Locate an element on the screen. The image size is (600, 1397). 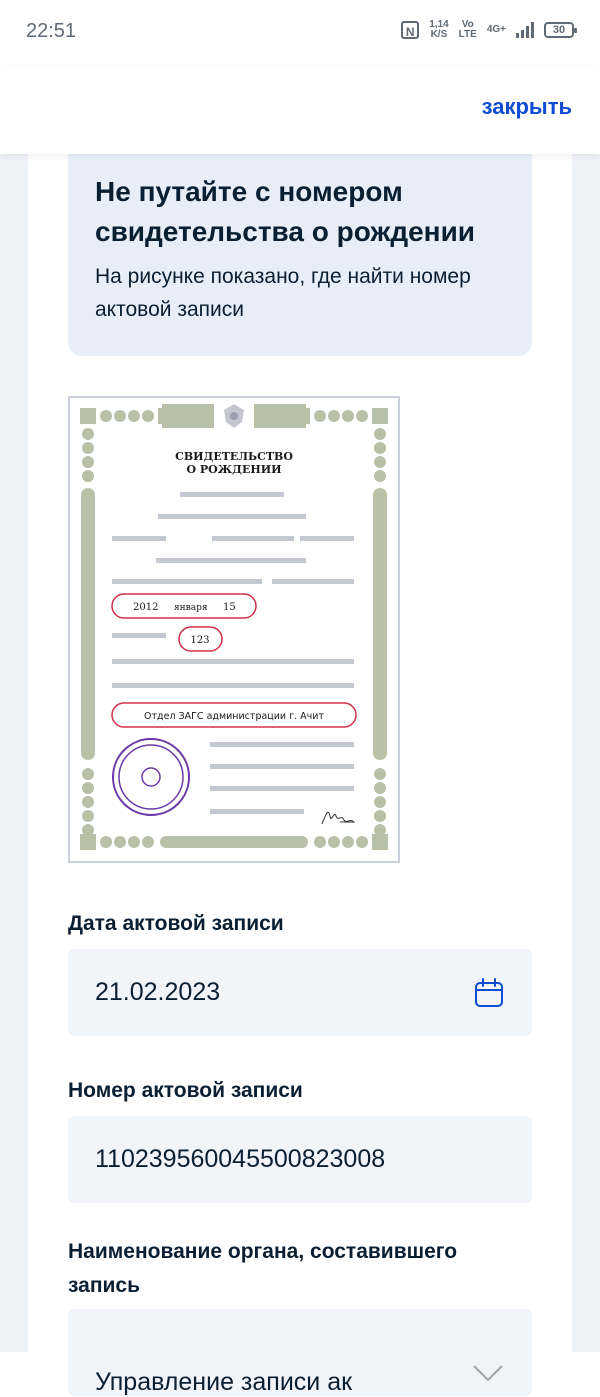
status-time: 22:51 is located at coordinates (51, 31).